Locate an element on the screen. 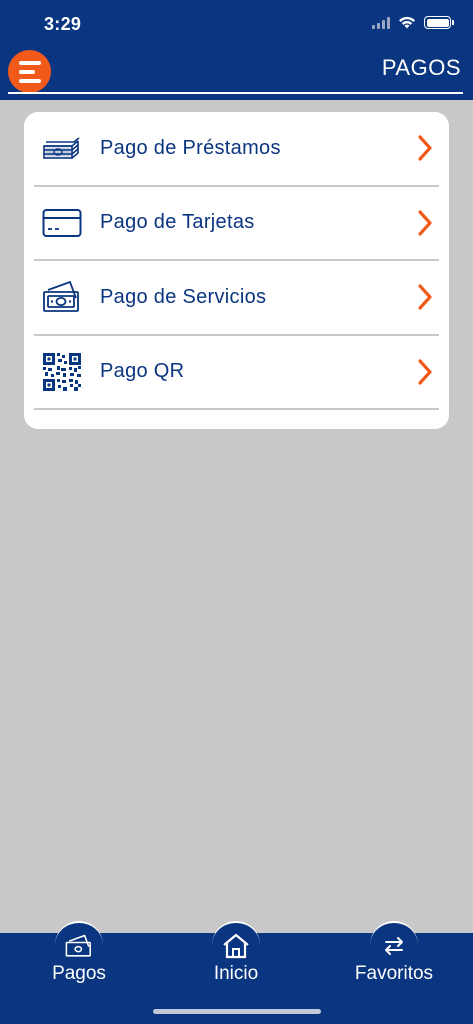  transfer-arrows-icon is located at coordinates (394, 945).